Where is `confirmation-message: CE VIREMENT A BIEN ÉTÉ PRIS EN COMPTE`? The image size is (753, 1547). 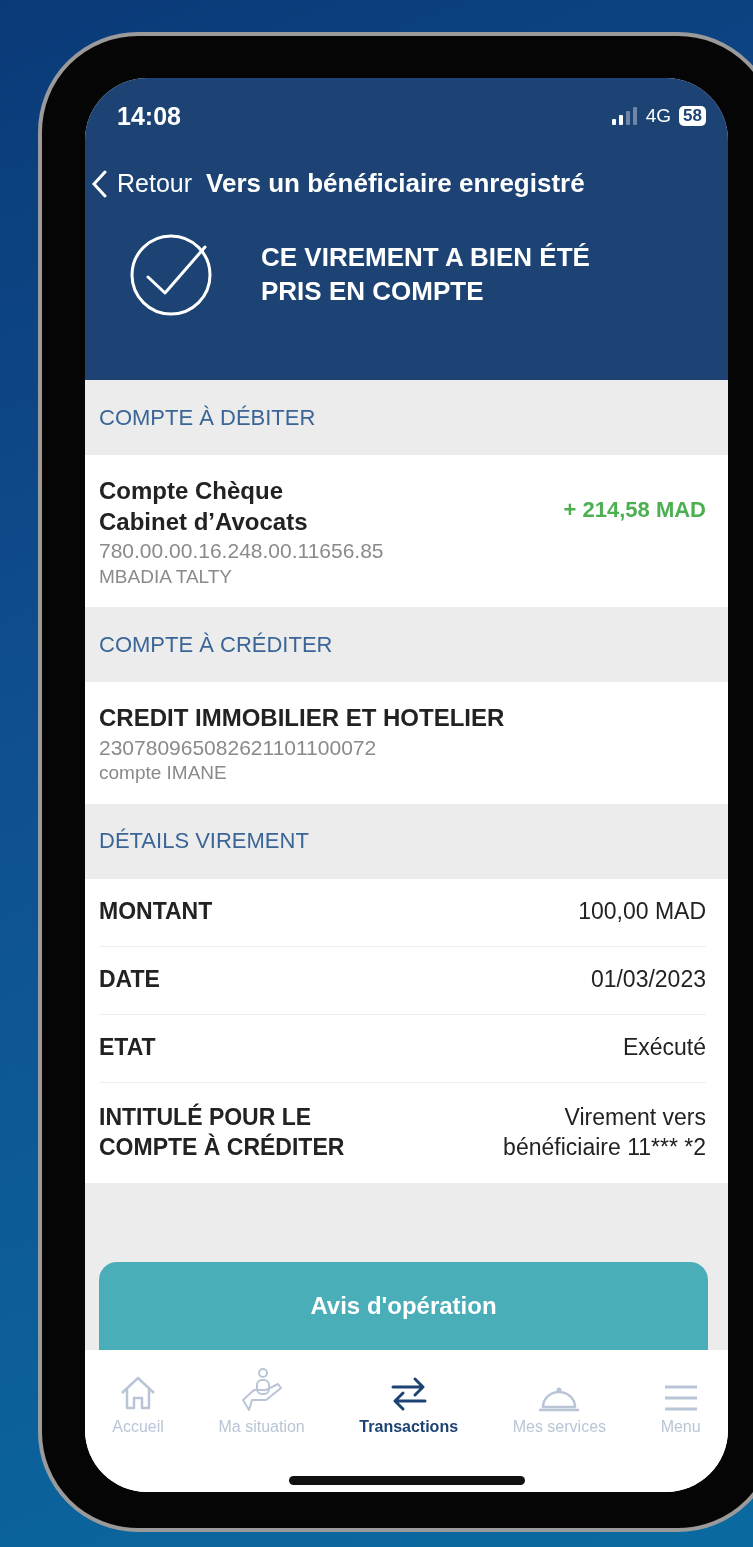 confirmation-message: CE VIREMENT A BIEN ÉTÉ PRIS EN COMPTE is located at coordinates (426, 274).